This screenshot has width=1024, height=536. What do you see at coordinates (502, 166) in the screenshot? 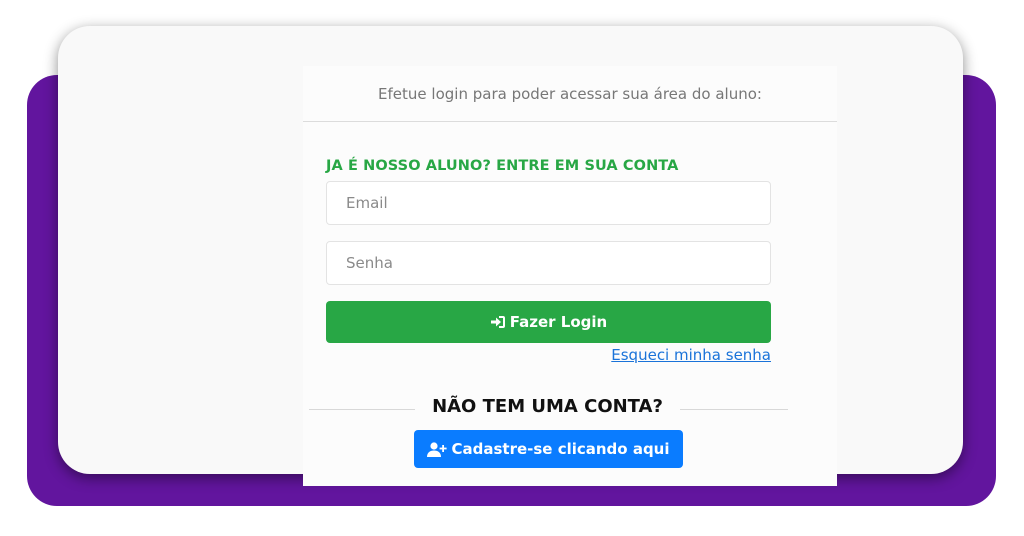
I see `login-section-title: JA É NOSSO ALUNO? ENTRE EM SUA CONTA` at bounding box center [502, 166].